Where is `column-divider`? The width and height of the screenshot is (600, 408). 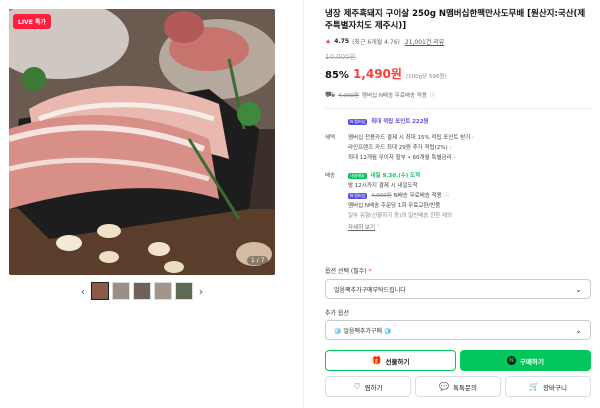
column-divider is located at coordinates (303, 204).